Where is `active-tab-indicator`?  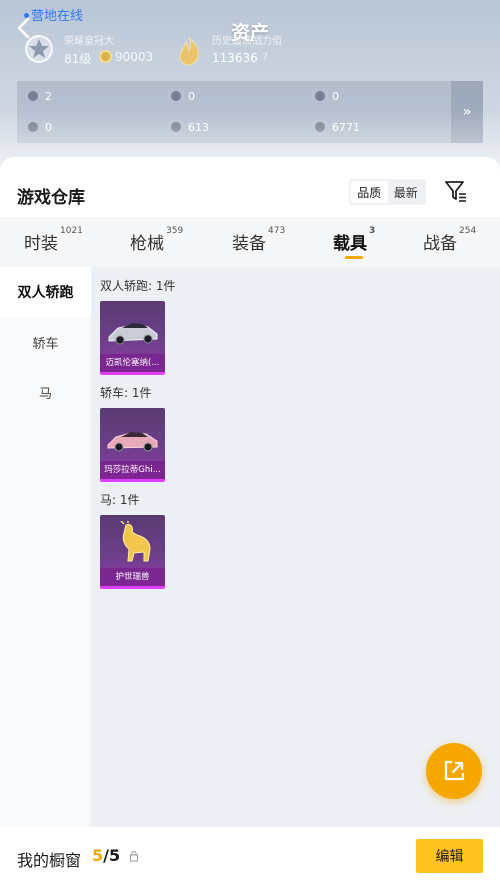 active-tab-indicator is located at coordinates (354, 257).